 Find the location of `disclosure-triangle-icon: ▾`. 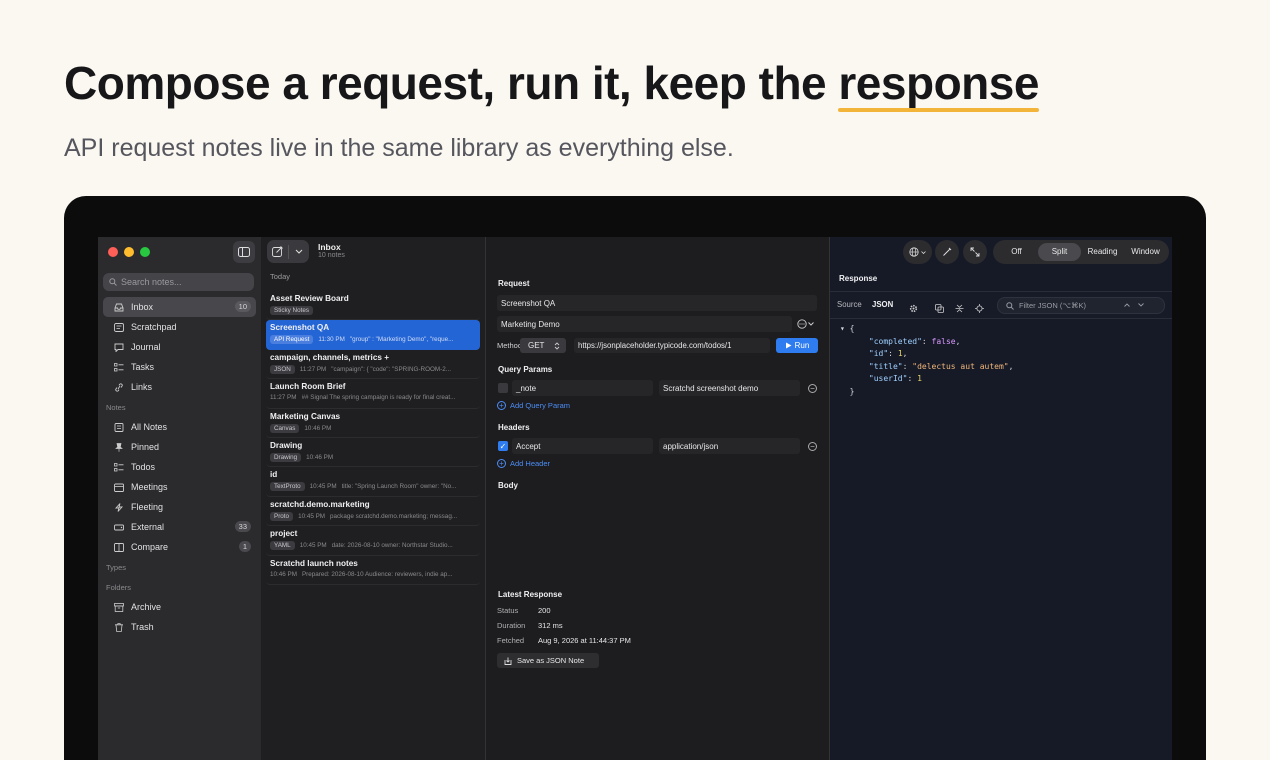

disclosure-triangle-icon: ▾ is located at coordinates (842, 328).